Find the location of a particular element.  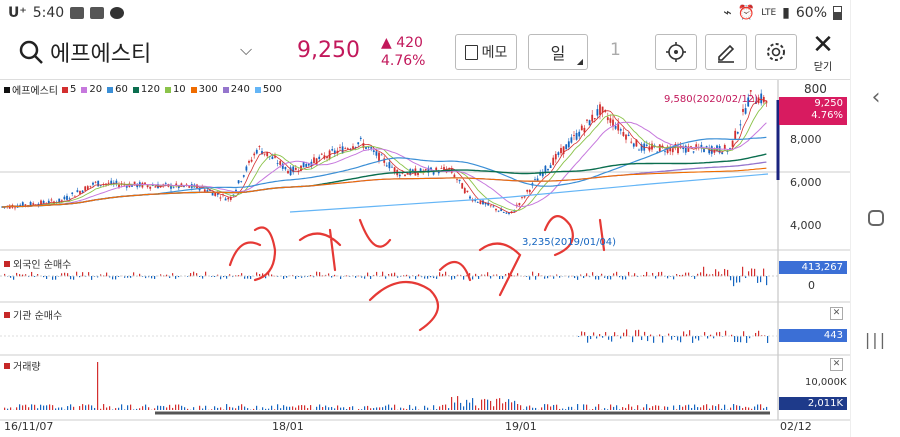

settings-button is located at coordinates (776, 52).